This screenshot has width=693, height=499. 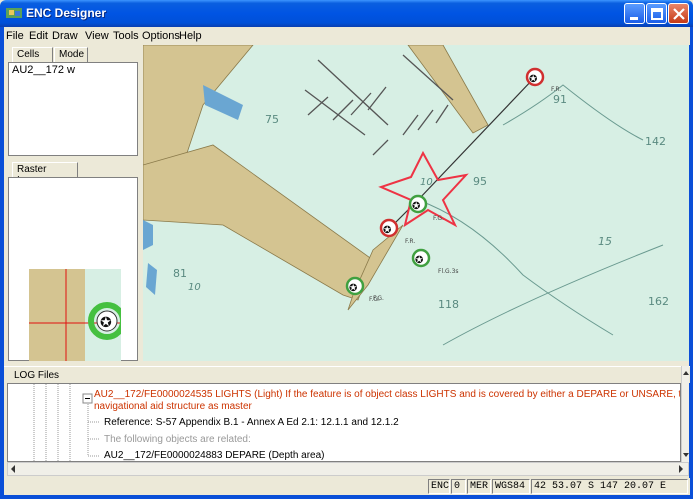 I want to click on tab-mode: Mode, so click(x=71, y=54).